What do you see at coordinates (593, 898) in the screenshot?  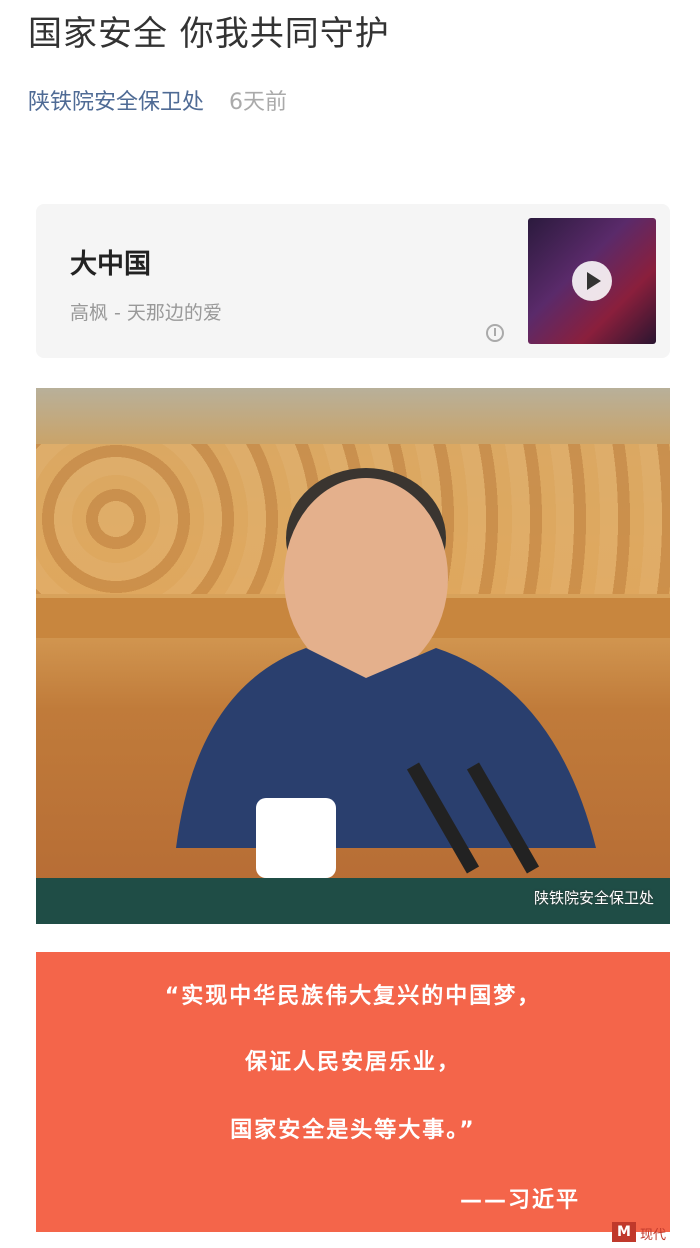 I see `photo-watermark: 陕铁院安全保卫处` at bounding box center [593, 898].